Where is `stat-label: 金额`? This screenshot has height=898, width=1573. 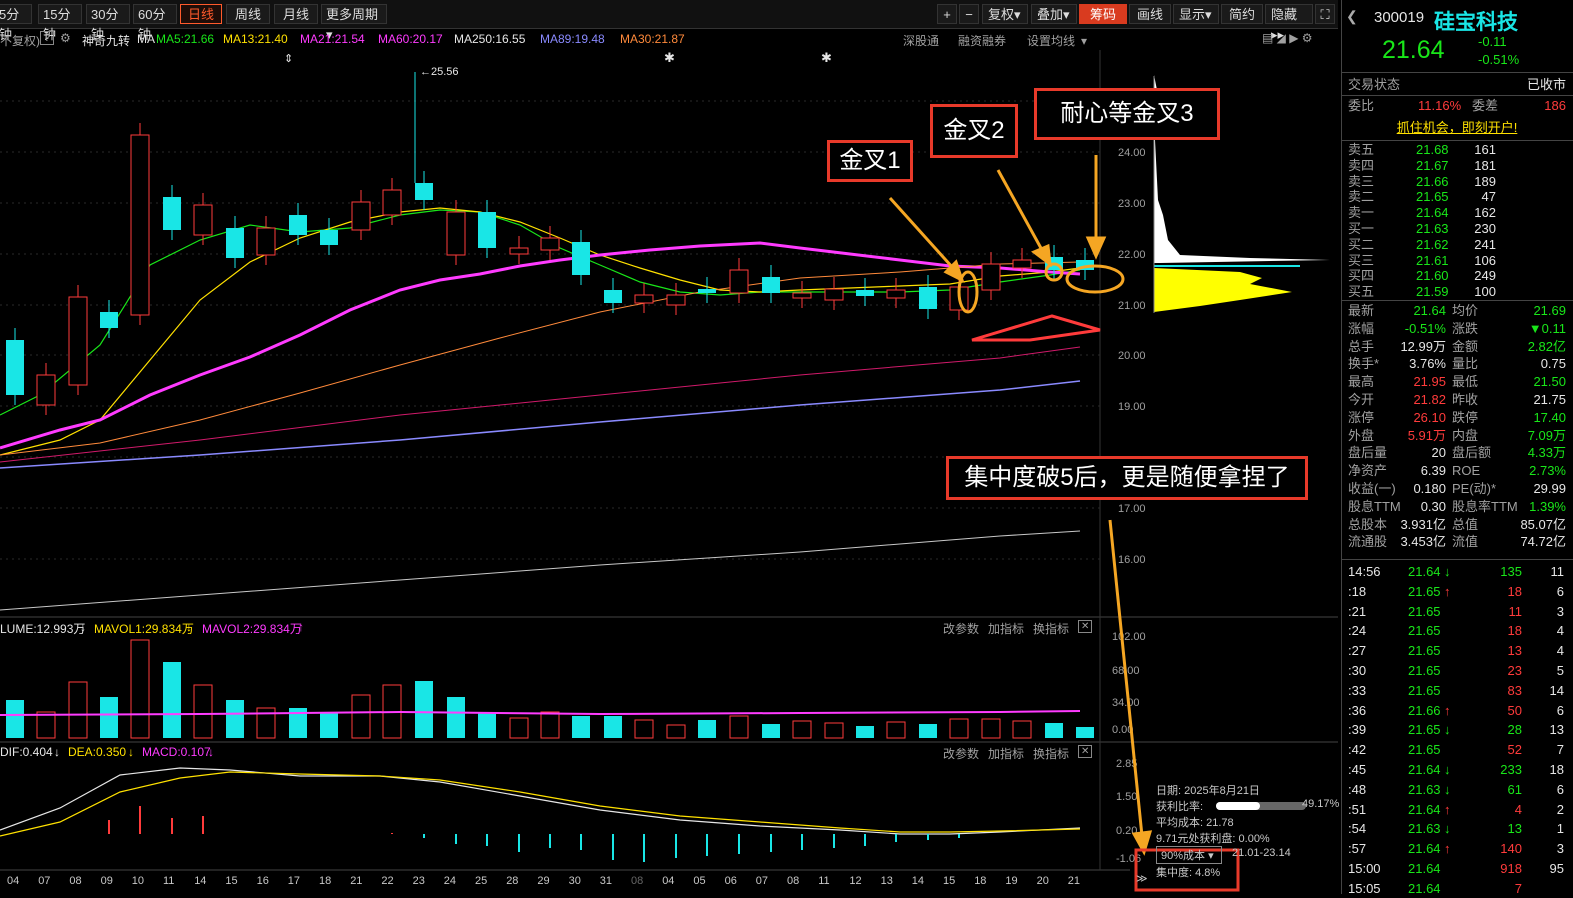
stat-label: 金额 is located at coordinates (1465, 346).